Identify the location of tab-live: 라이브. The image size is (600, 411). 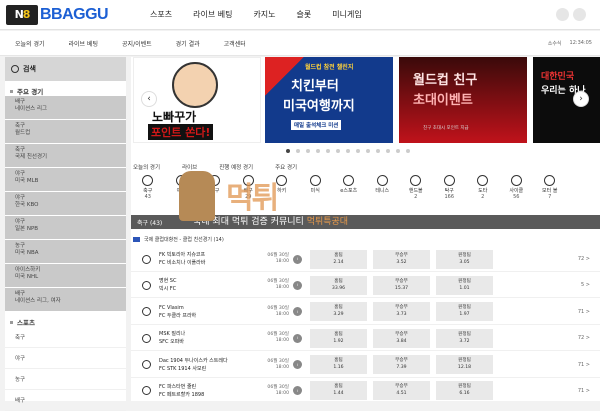
(189, 167).